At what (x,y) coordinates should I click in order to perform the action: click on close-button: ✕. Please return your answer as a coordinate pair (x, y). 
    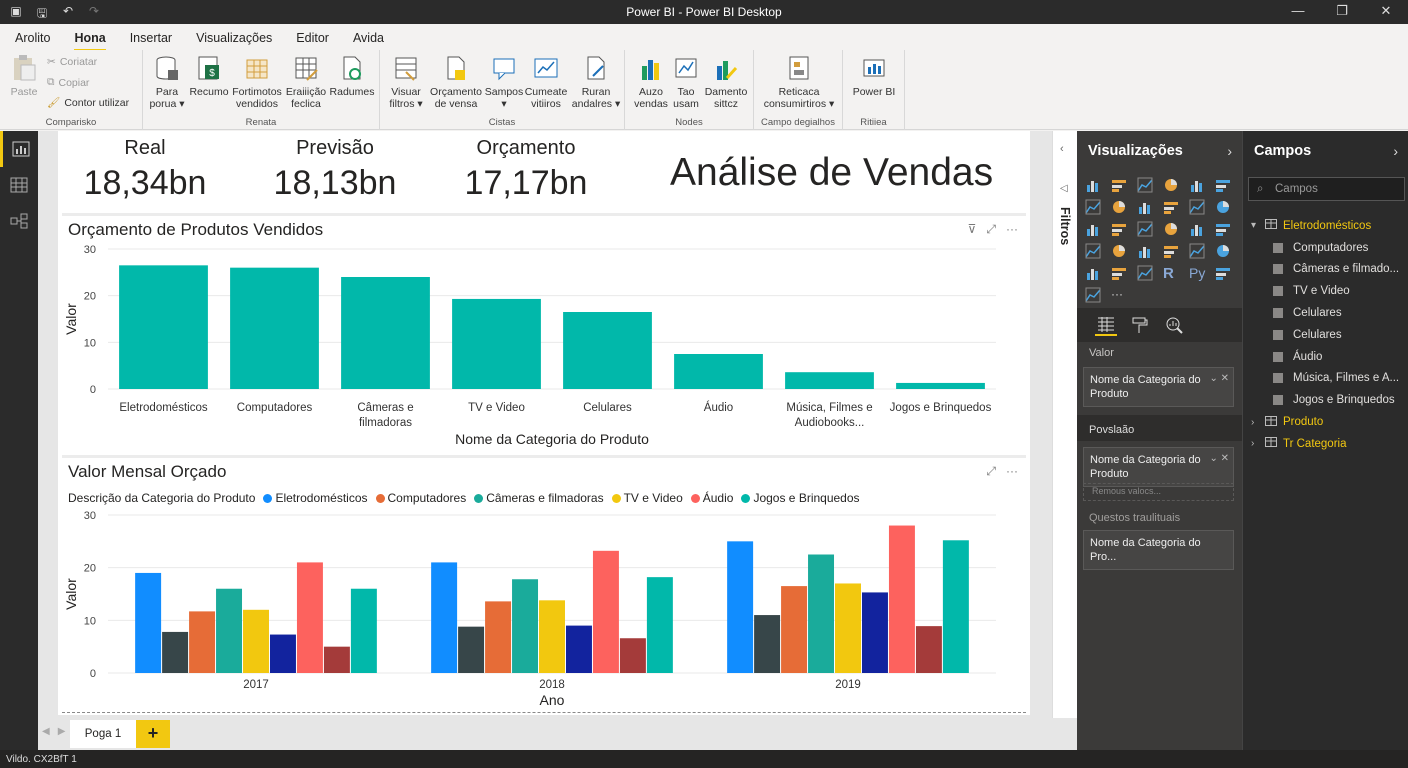
    Looking at the image, I should click on (1386, 12).